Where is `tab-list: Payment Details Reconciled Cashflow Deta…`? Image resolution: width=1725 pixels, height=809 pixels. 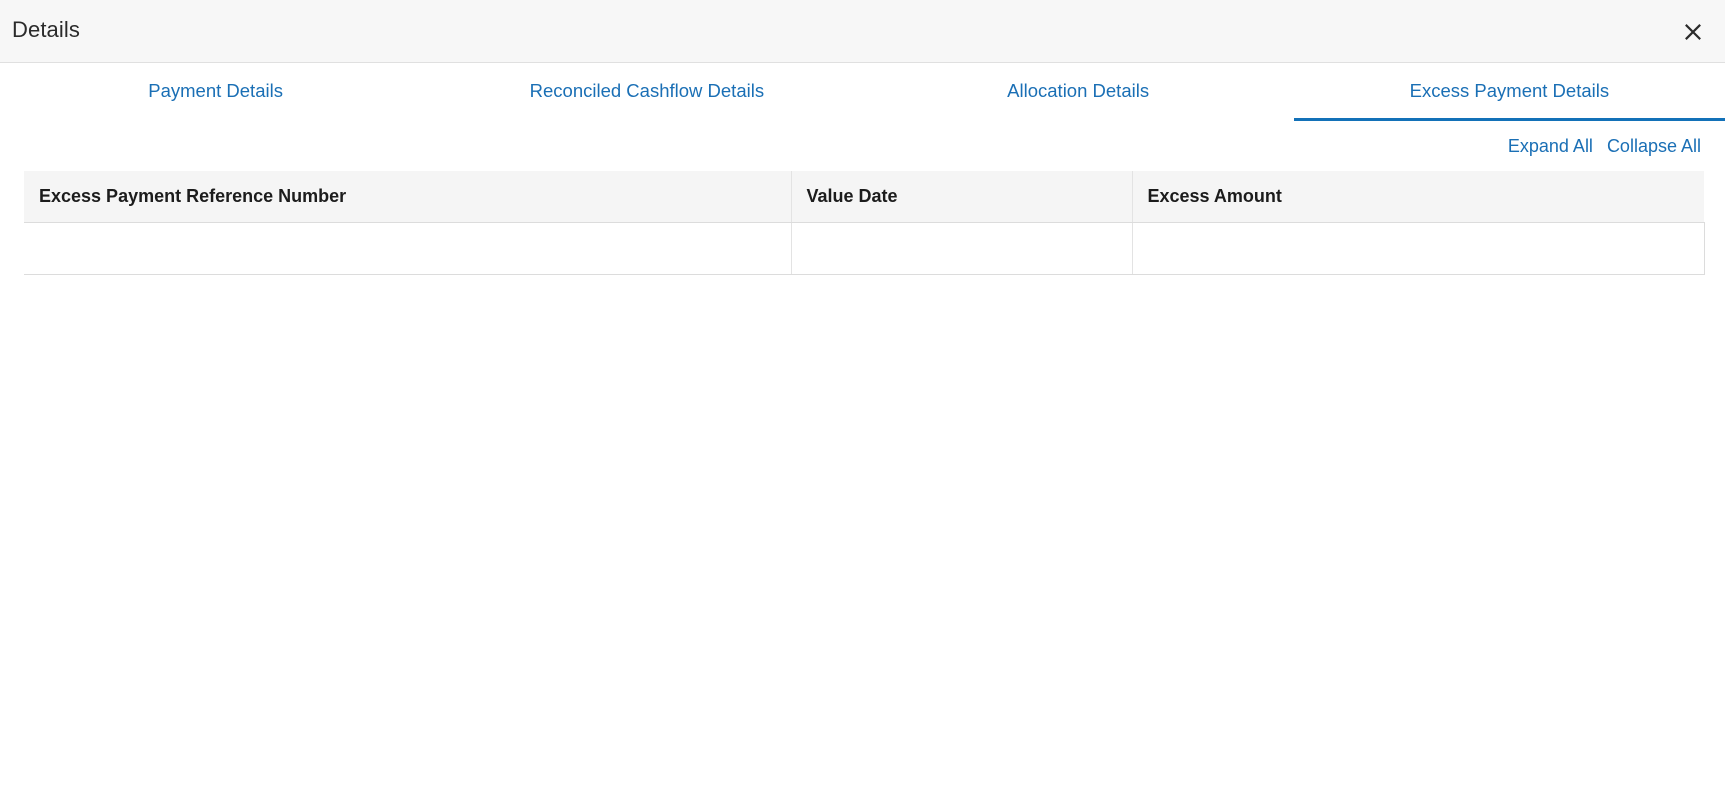 tab-list: Payment Details Reconciled Cashflow Deta… is located at coordinates (862, 92).